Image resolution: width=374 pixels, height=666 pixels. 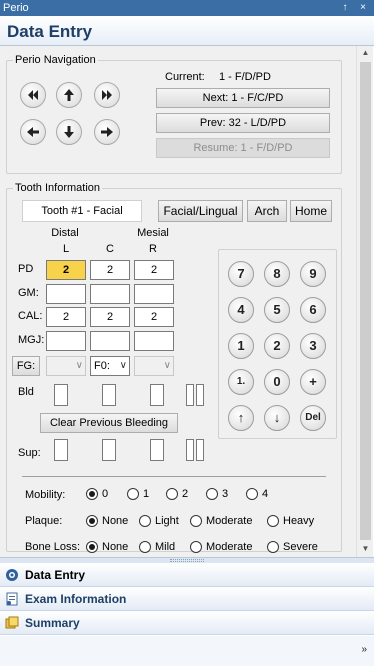 What do you see at coordinates (31, 340) in the screenshot?
I see `mgj-label: MGJ:` at bounding box center [31, 340].